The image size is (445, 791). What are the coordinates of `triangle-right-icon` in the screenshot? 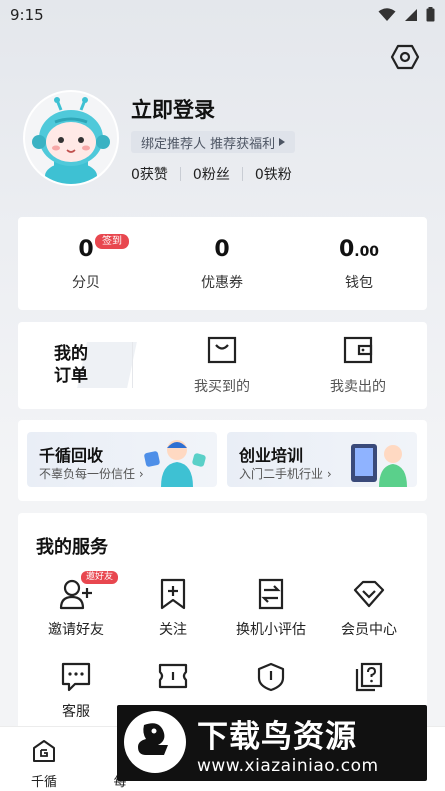 It's located at (282, 142).